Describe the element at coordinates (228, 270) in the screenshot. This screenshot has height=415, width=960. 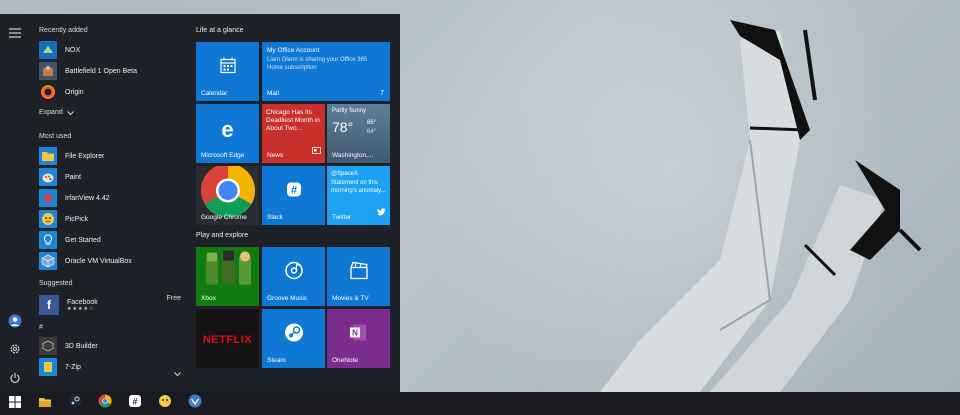
I see `xbox-characters-icon` at that location.